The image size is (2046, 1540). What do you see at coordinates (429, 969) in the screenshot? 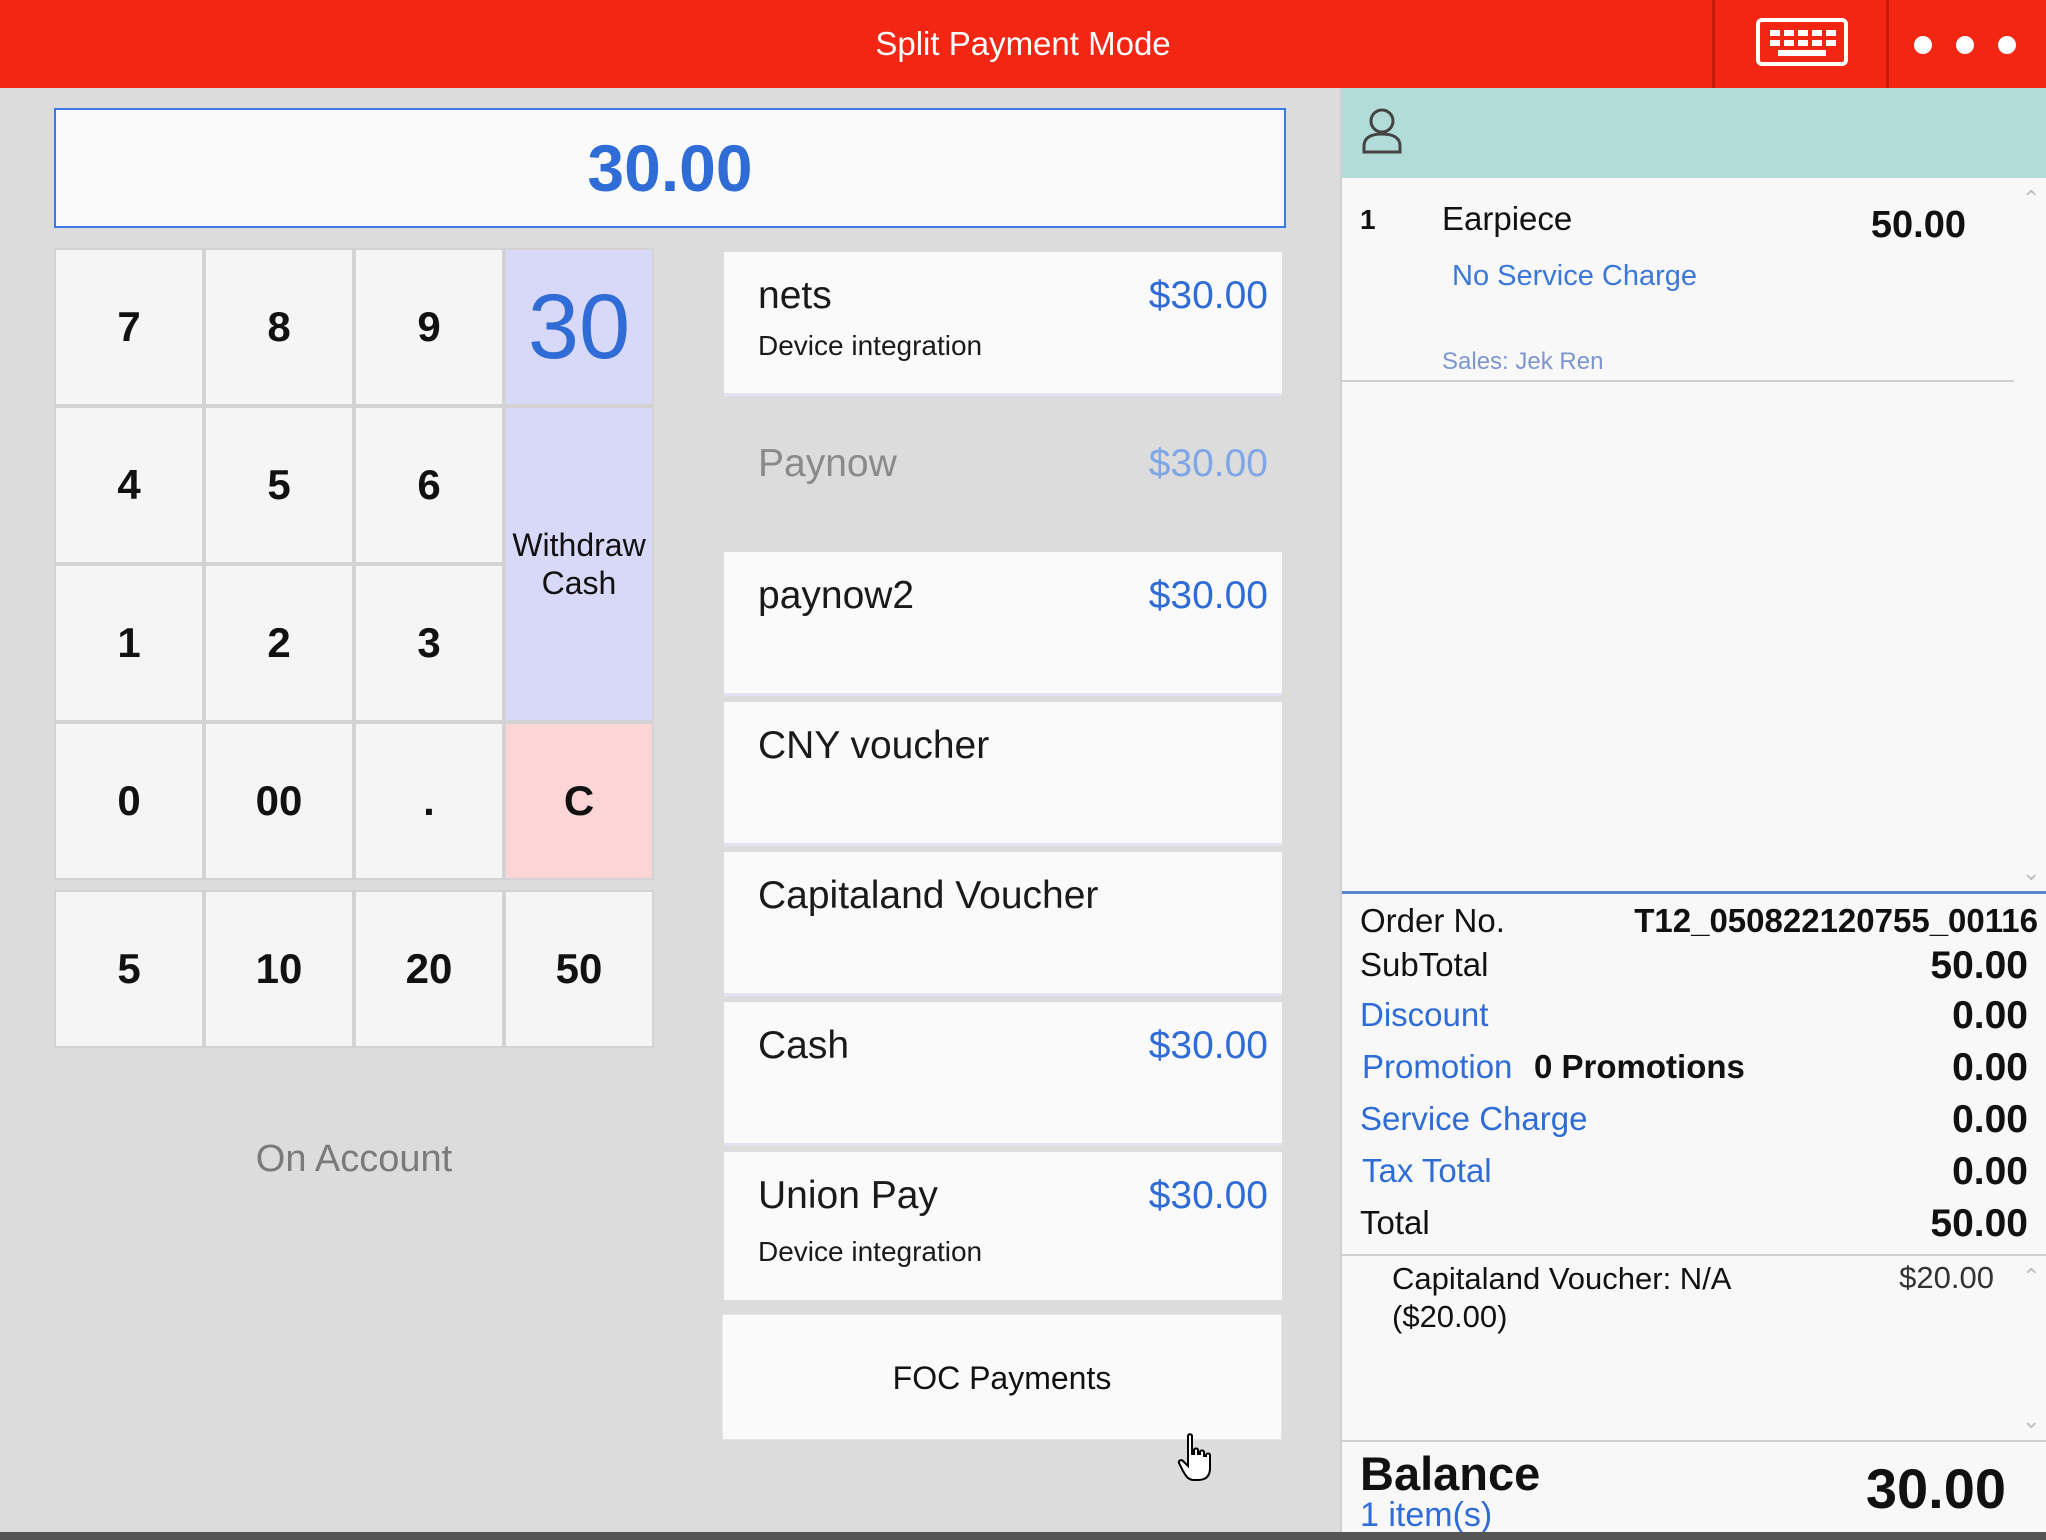
I see `quick-amount-20: 20` at bounding box center [429, 969].